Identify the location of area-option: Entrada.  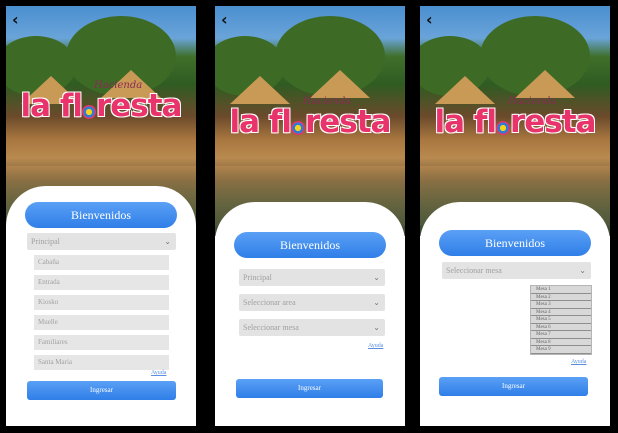
(101, 282).